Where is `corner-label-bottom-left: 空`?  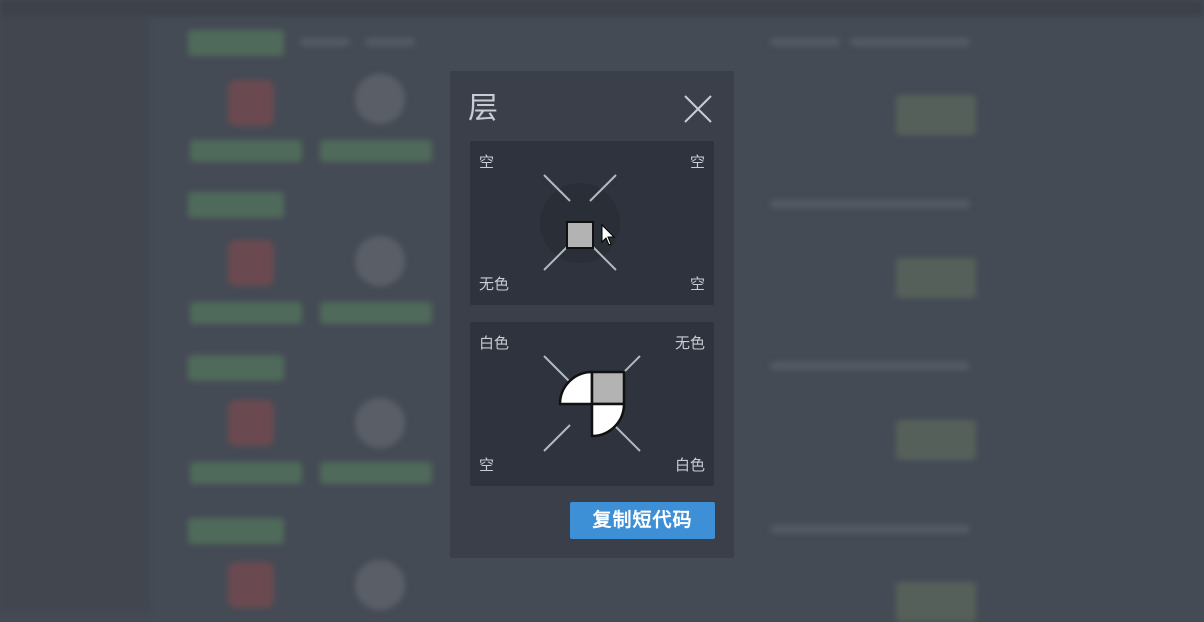 corner-label-bottom-left: 空 is located at coordinates (487, 465).